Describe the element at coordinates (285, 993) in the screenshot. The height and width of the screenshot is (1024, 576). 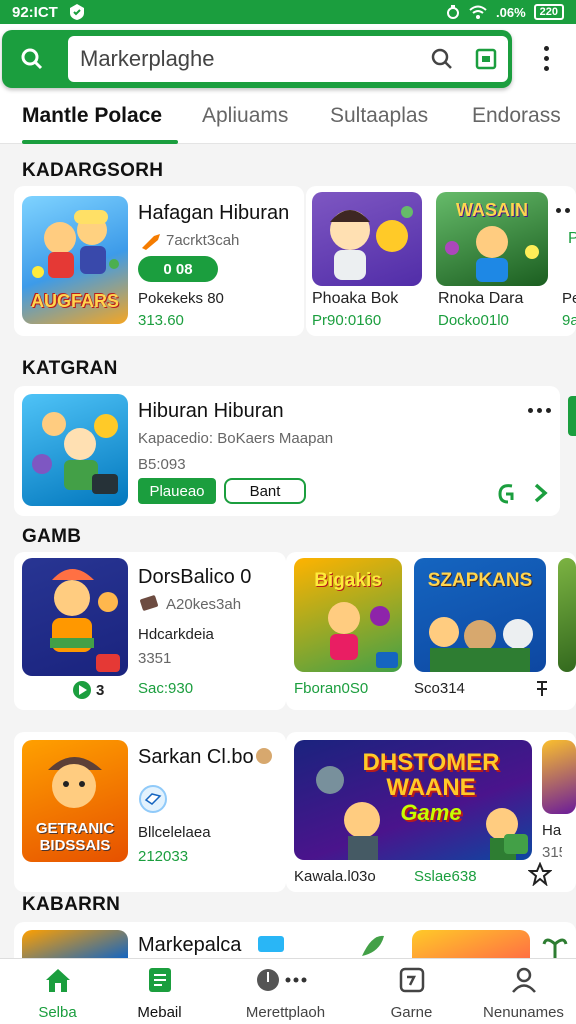
I see `nav-item-marketplace: Merettplaoh` at that location.